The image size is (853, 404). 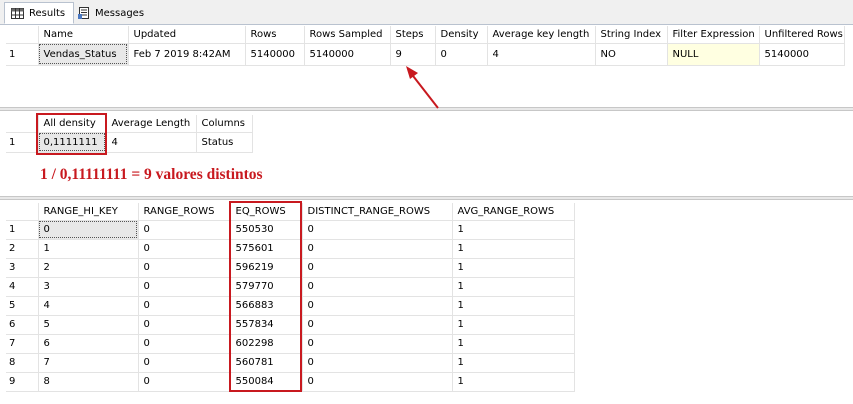 I want to click on grid-cell: 602298, so click(x=266, y=344).